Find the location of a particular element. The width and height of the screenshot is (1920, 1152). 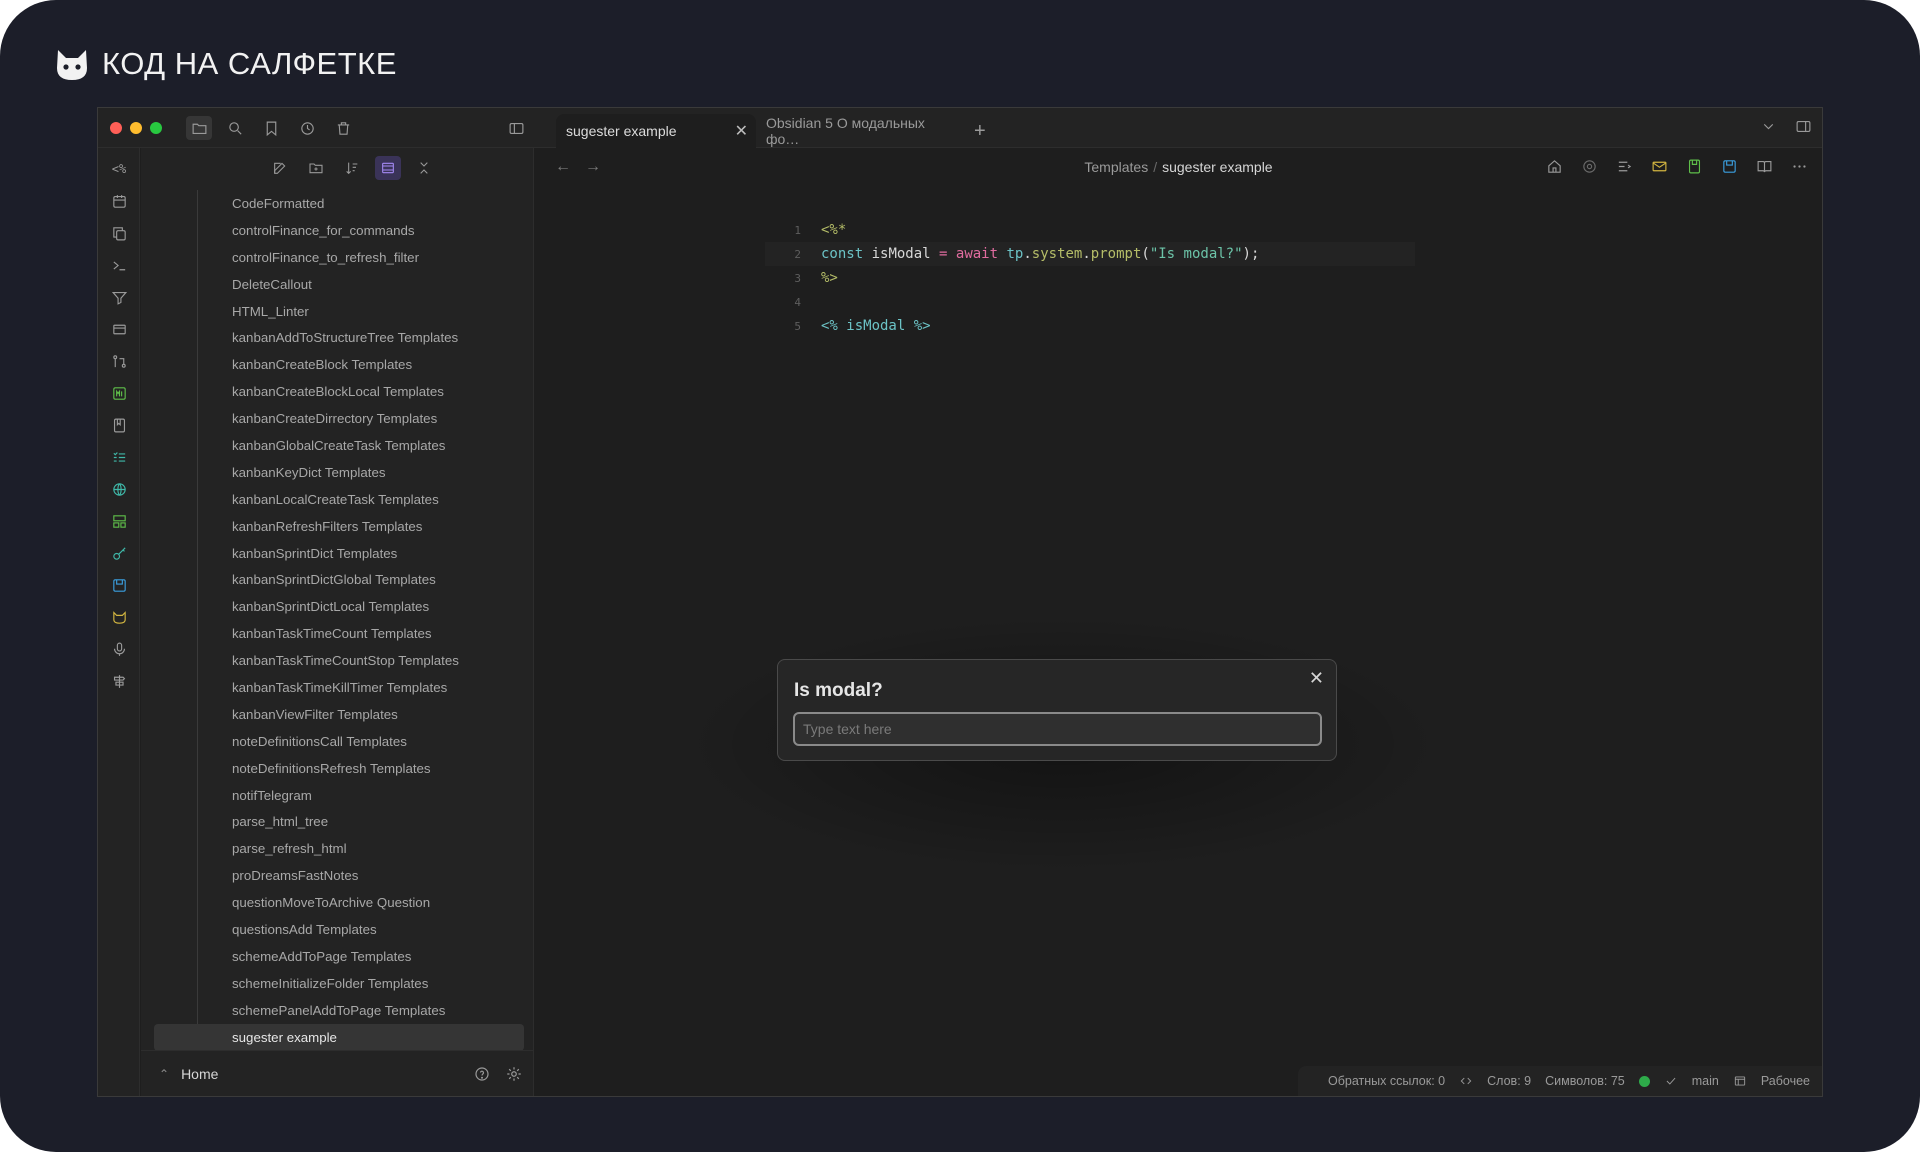

sort-button is located at coordinates (352, 168).